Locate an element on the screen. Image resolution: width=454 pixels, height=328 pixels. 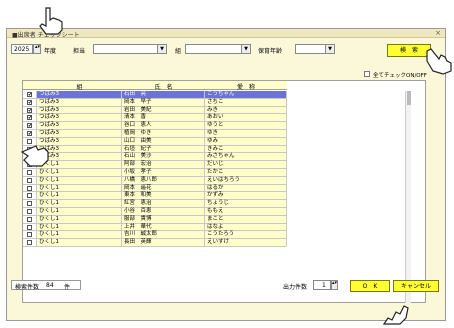
nickname-cell: はなよ is located at coordinates (246, 227).